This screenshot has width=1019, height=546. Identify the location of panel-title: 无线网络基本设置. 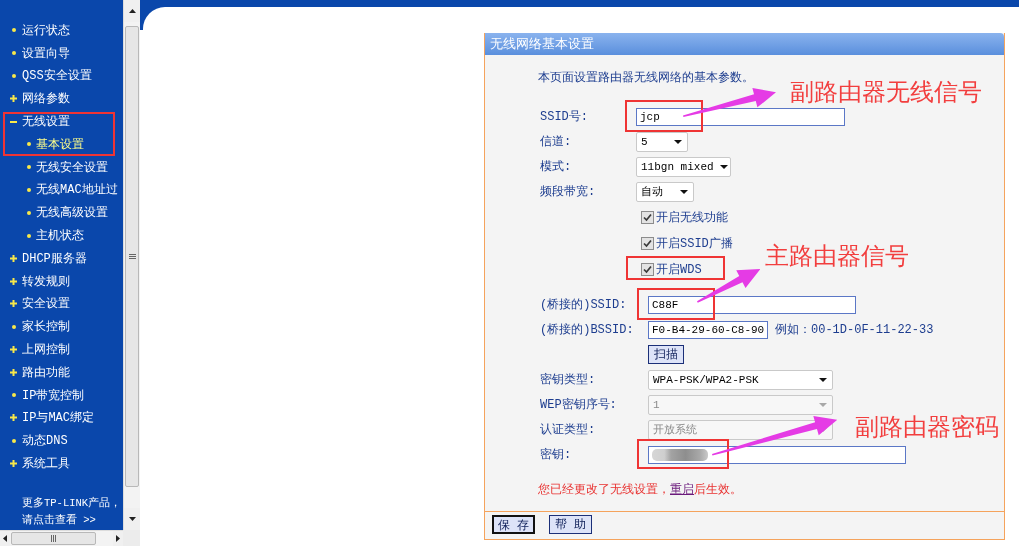
(744, 44).